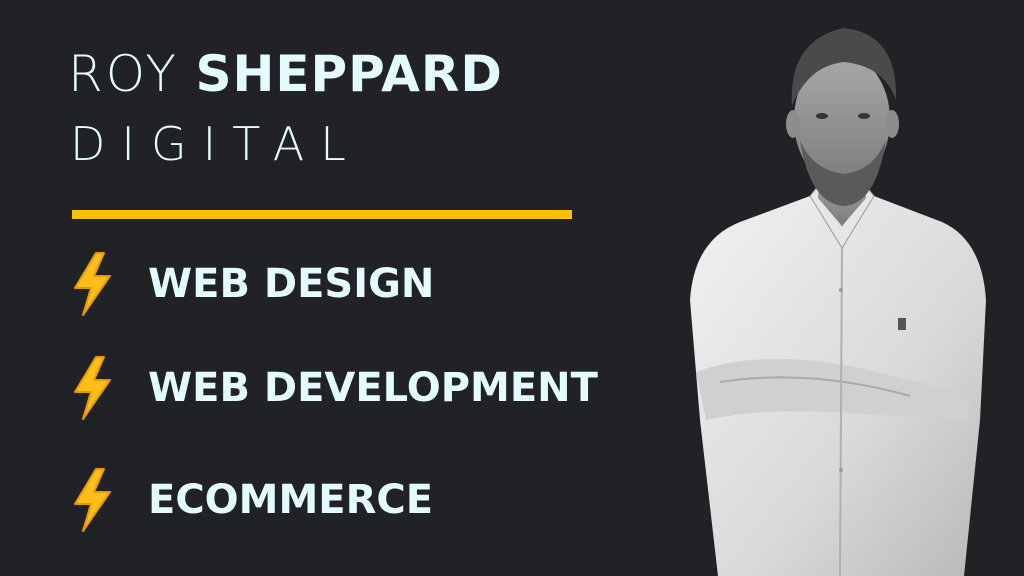 The height and width of the screenshot is (576, 1024). I want to click on service-label: WEB DEVELOPMENT, so click(373, 388).